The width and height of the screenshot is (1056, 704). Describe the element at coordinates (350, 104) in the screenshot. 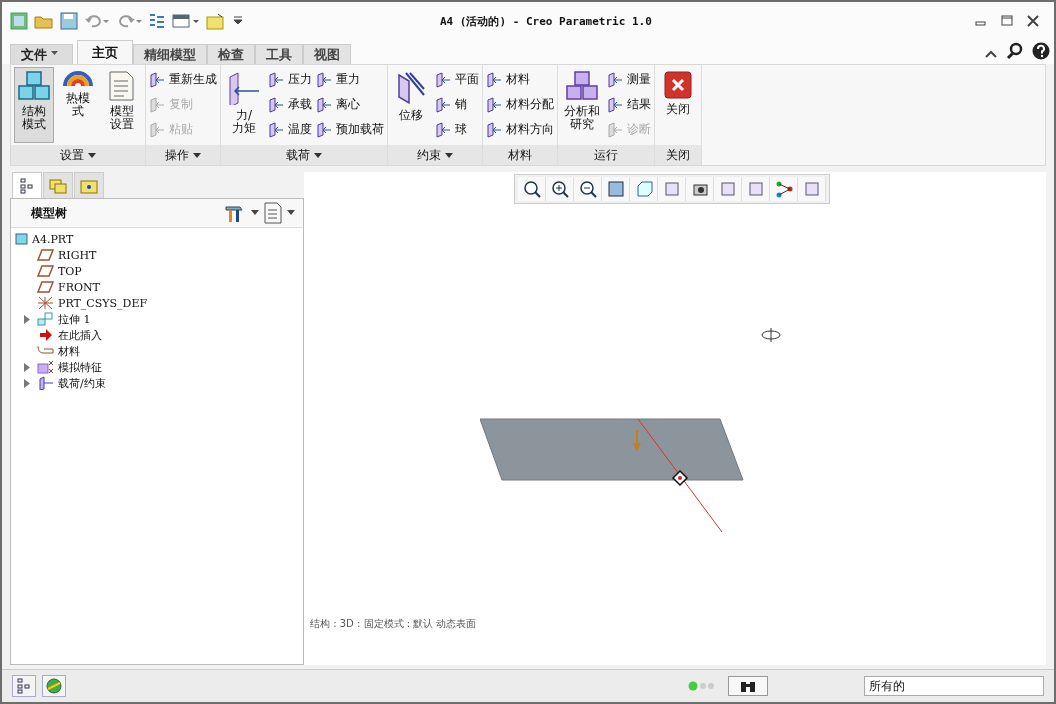

I see `ribbon-button: 离心` at that location.